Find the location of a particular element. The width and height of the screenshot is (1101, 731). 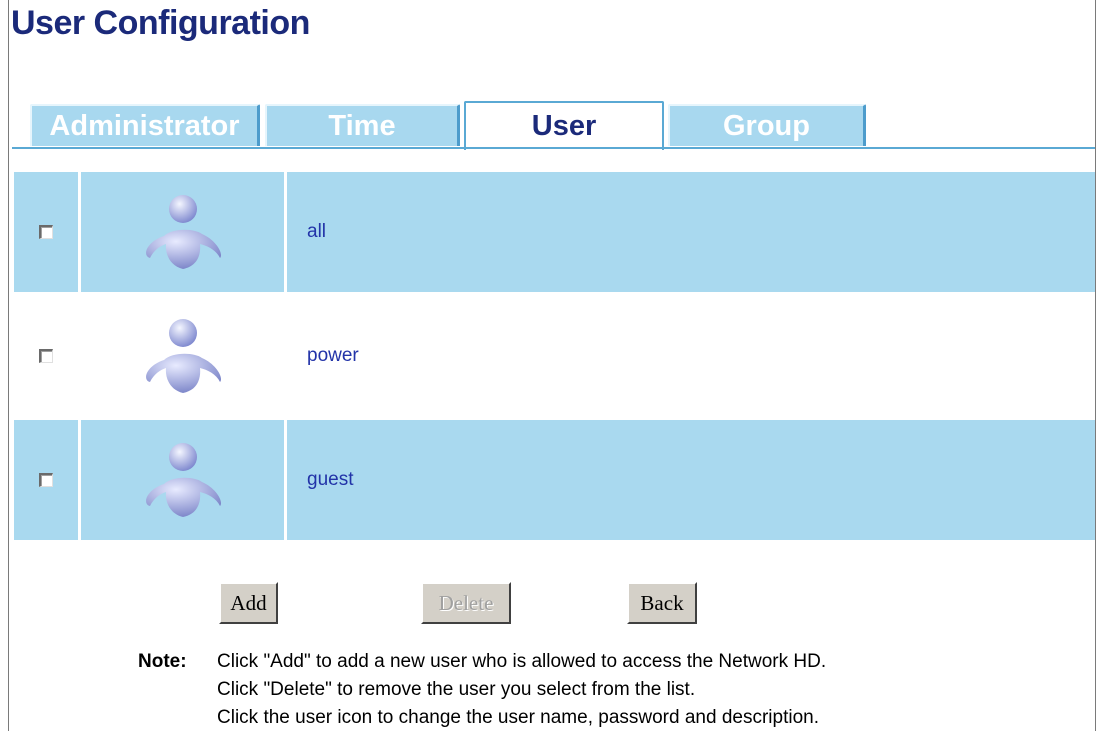

user-checkbox-all is located at coordinates (46, 232).